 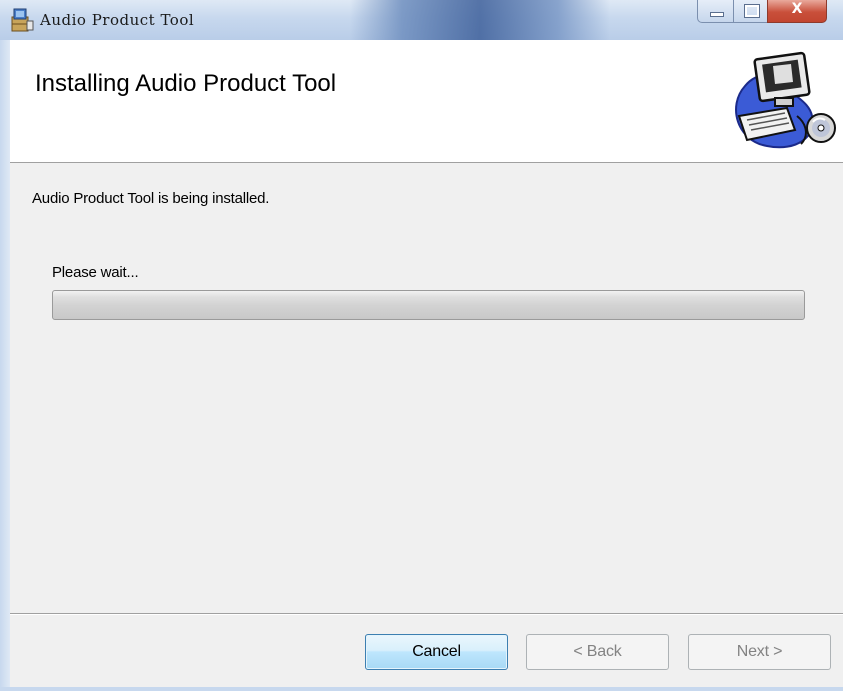 I want to click on title-bar: Audio Product Tool X, so click(x=421, y=20).